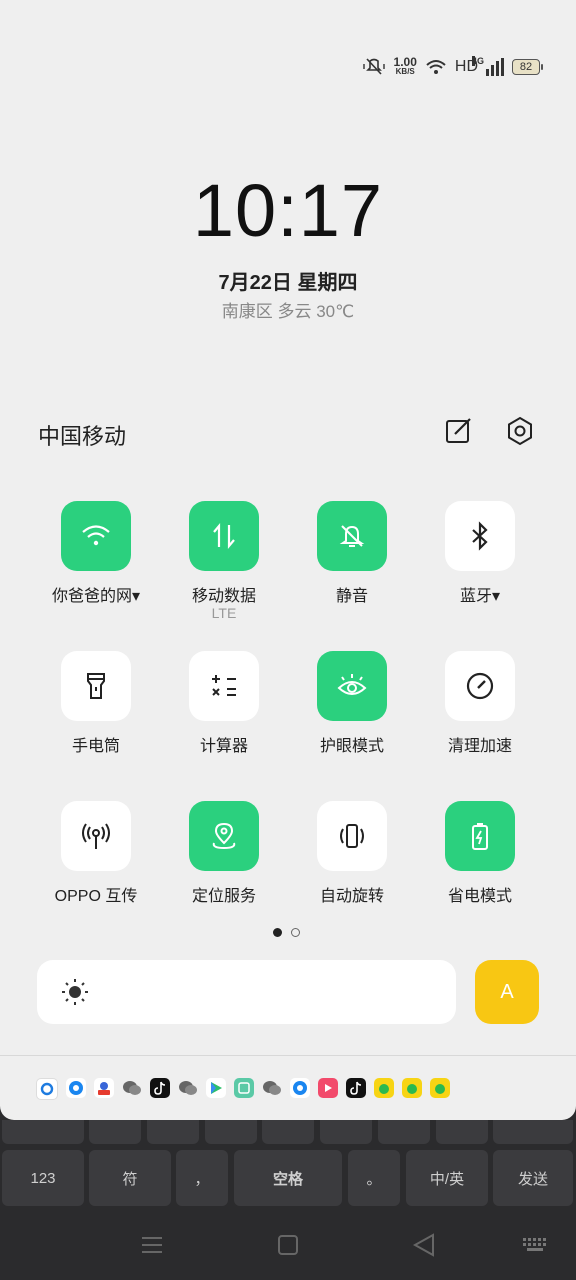 This screenshot has width=576, height=1280. Describe the element at coordinates (328, 1088) in the screenshot. I see `video-icon` at that location.